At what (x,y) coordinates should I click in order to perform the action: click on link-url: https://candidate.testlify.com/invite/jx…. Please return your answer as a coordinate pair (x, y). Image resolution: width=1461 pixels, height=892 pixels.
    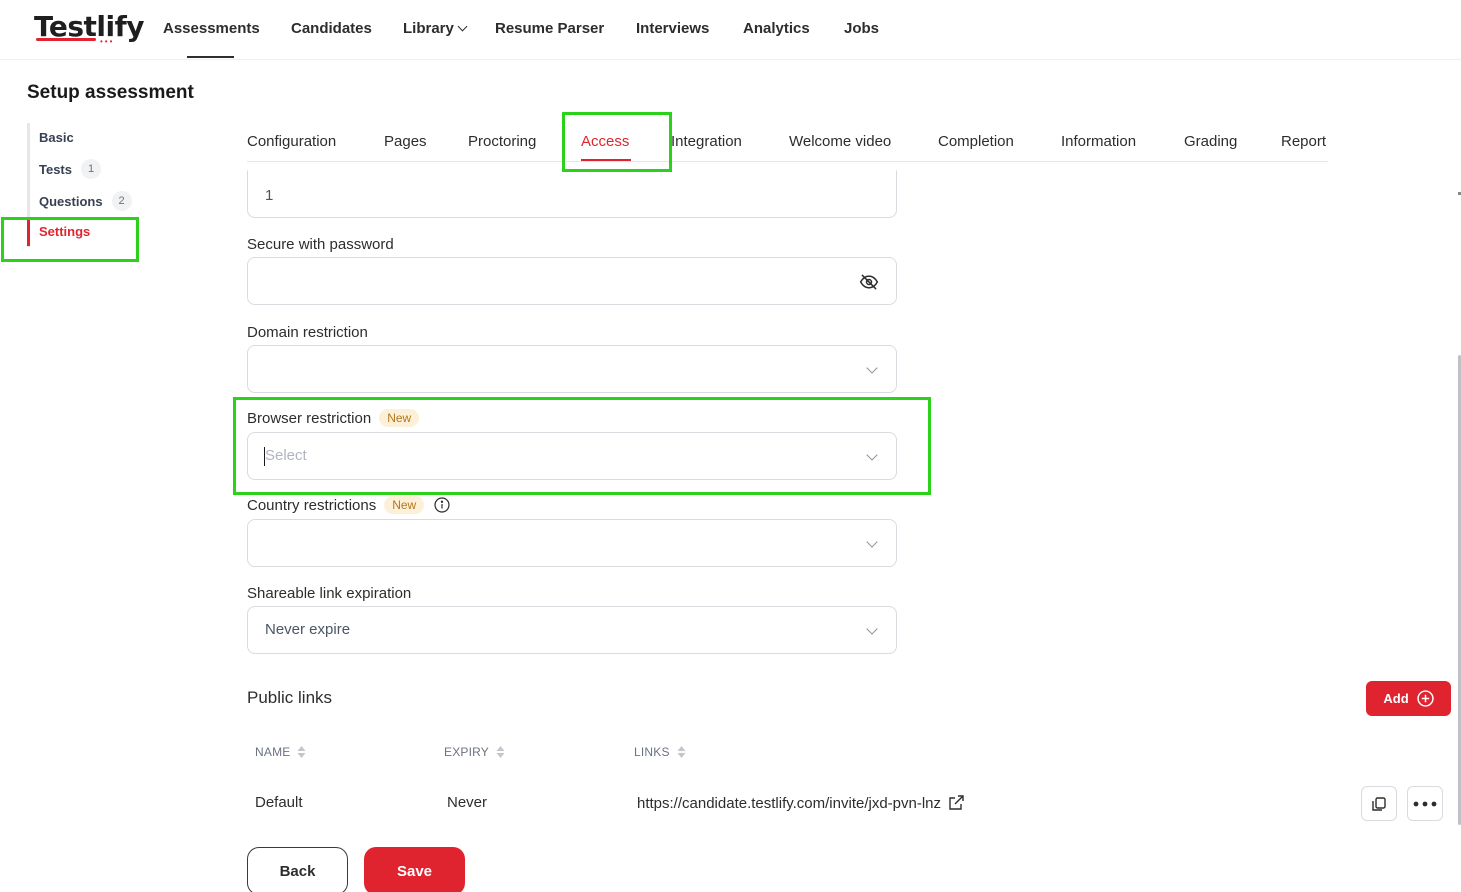
    Looking at the image, I should click on (789, 803).